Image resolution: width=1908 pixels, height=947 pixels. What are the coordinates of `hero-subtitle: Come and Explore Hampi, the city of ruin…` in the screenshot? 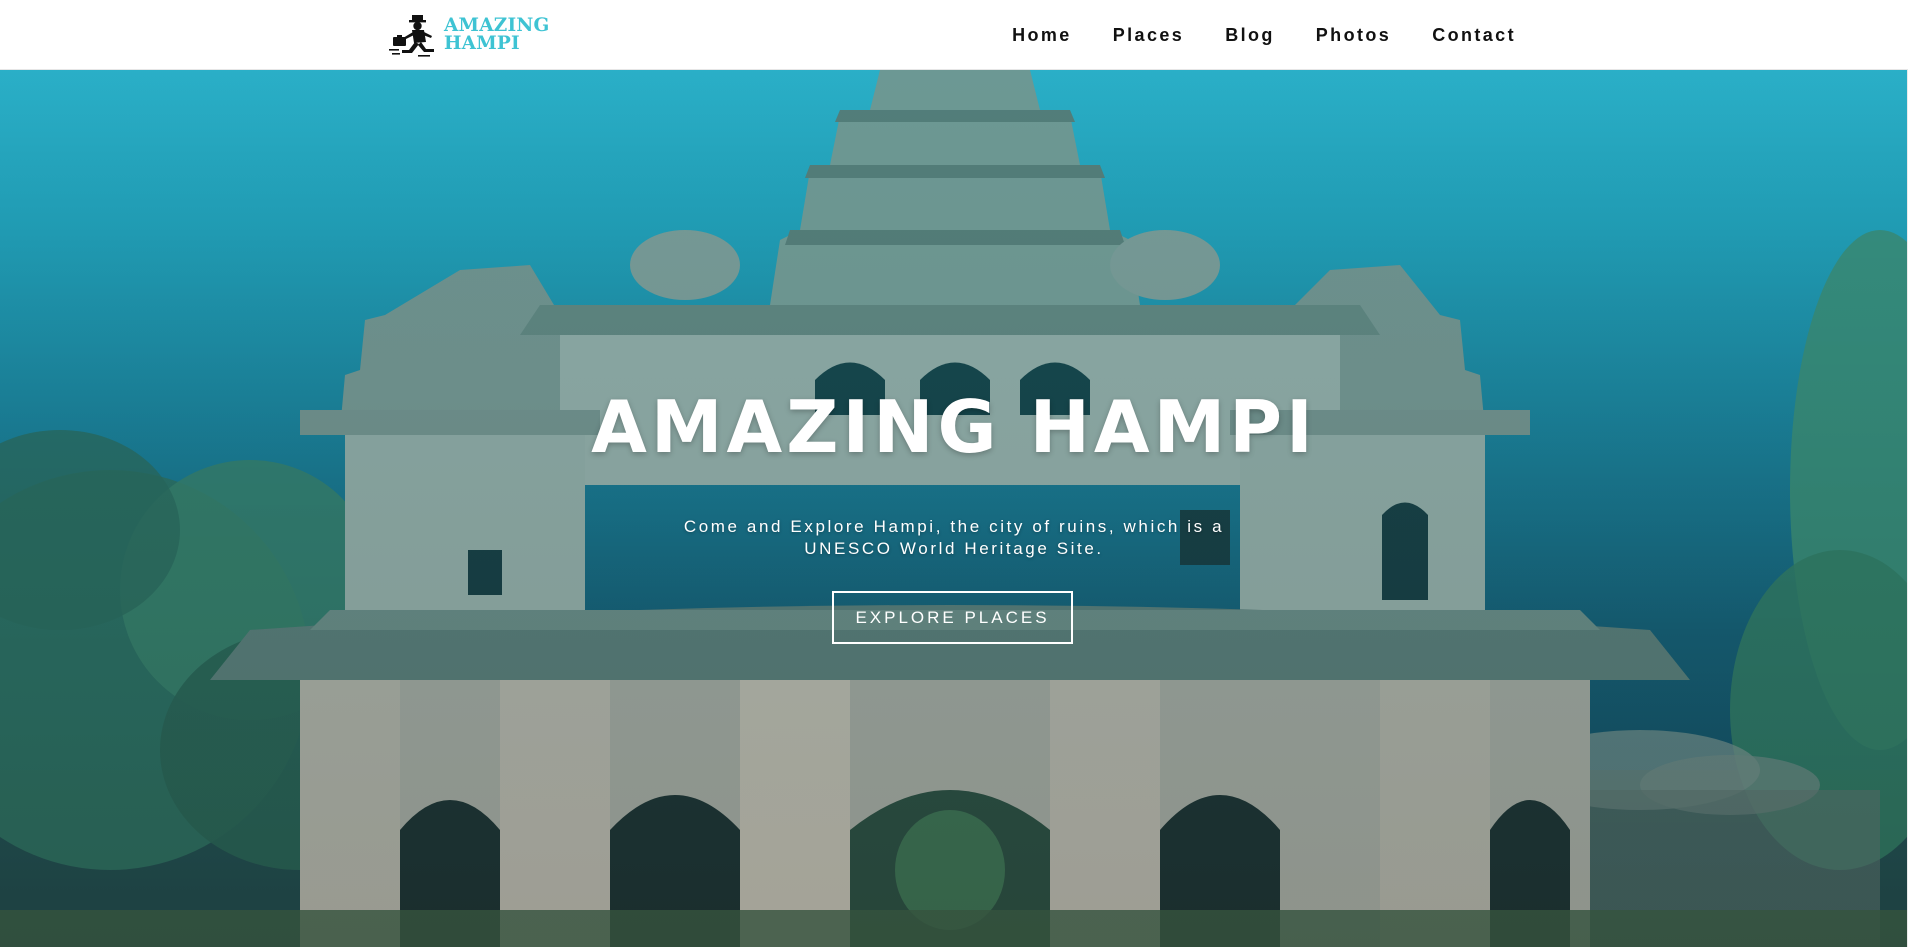 It's located at (954, 537).